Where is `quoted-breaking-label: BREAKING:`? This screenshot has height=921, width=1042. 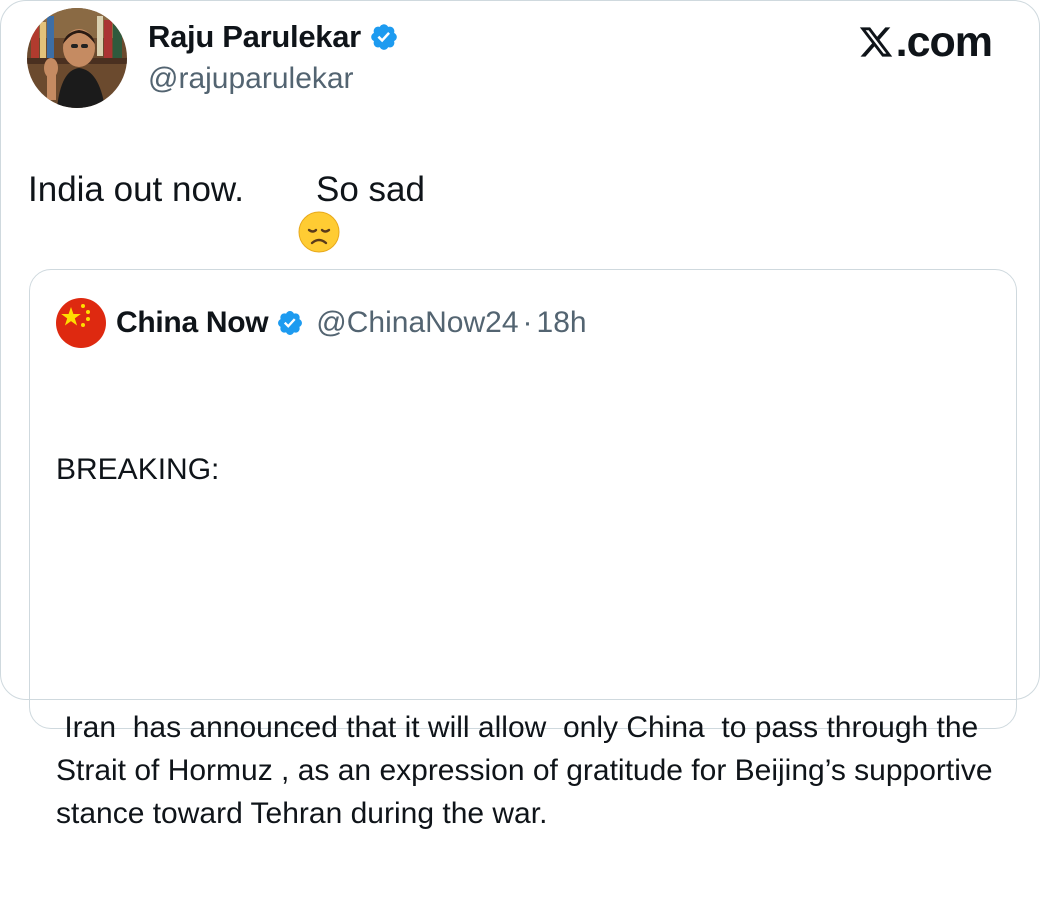 quoted-breaking-label: BREAKING: is located at coordinates (138, 469).